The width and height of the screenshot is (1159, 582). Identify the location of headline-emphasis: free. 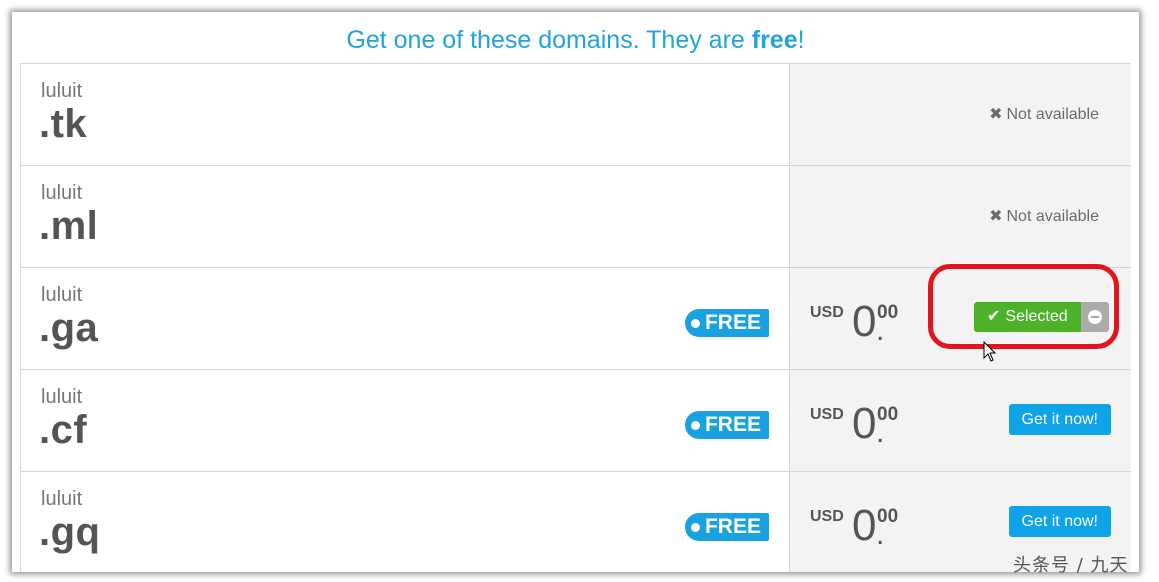
(774, 40).